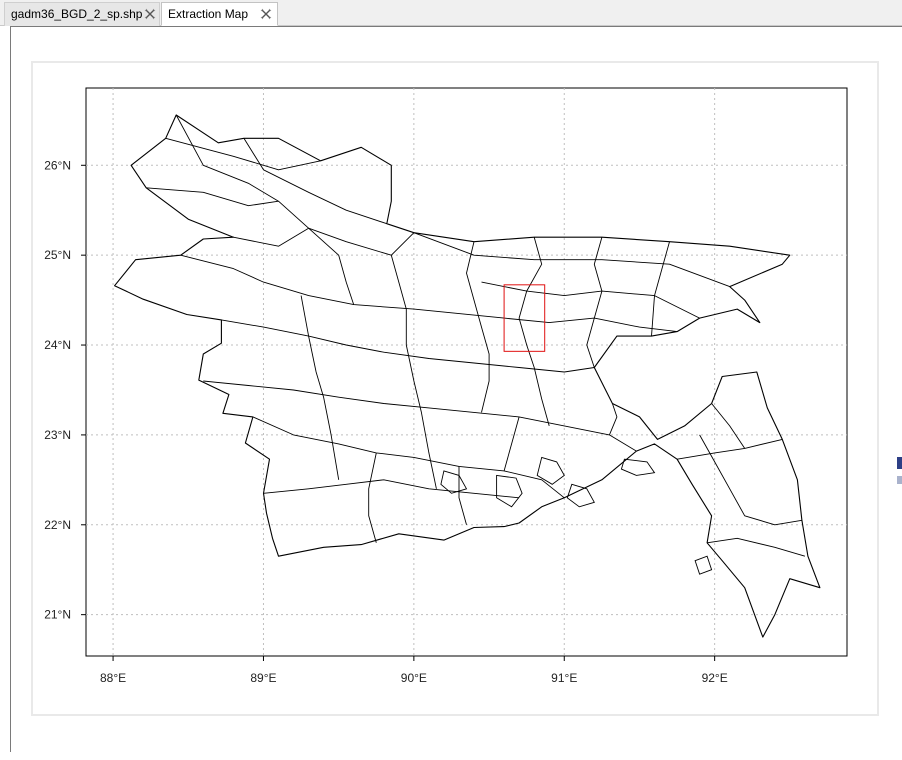 The width and height of the screenshot is (902, 760). Describe the element at coordinates (57, 615) in the screenshot. I see `y-tick-label: 21°N` at that location.